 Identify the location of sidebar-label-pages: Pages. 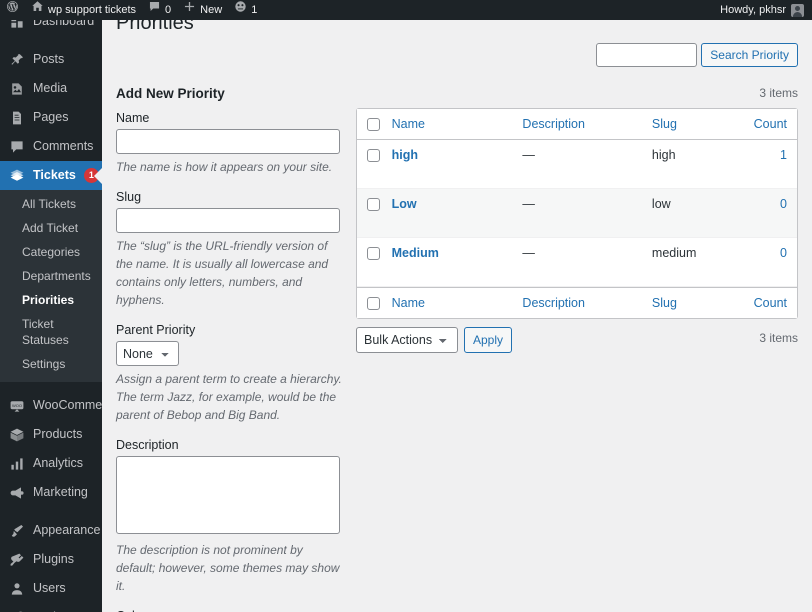
(51, 117).